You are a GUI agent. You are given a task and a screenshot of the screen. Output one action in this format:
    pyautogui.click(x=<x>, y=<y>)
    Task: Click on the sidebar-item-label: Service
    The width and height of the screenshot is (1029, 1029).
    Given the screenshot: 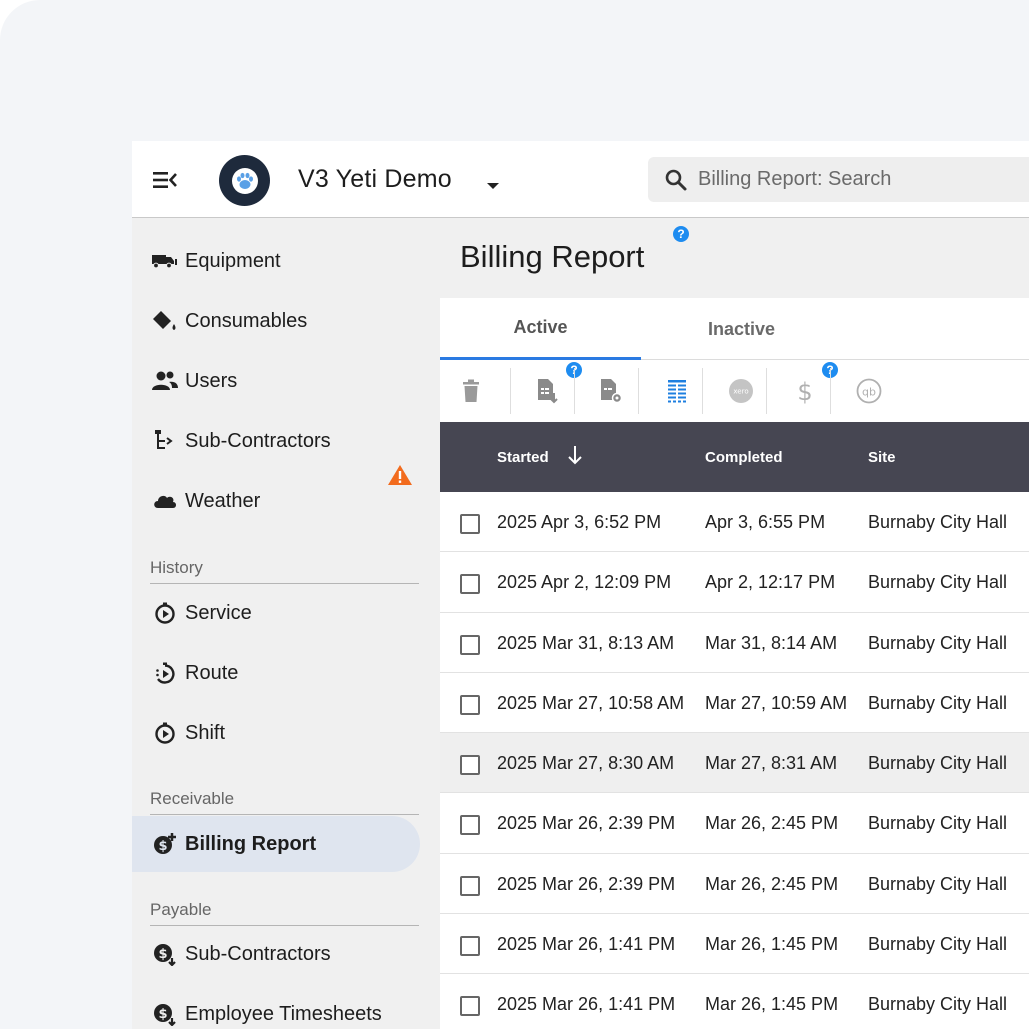 What is the action you would take?
    pyautogui.click(x=218, y=612)
    